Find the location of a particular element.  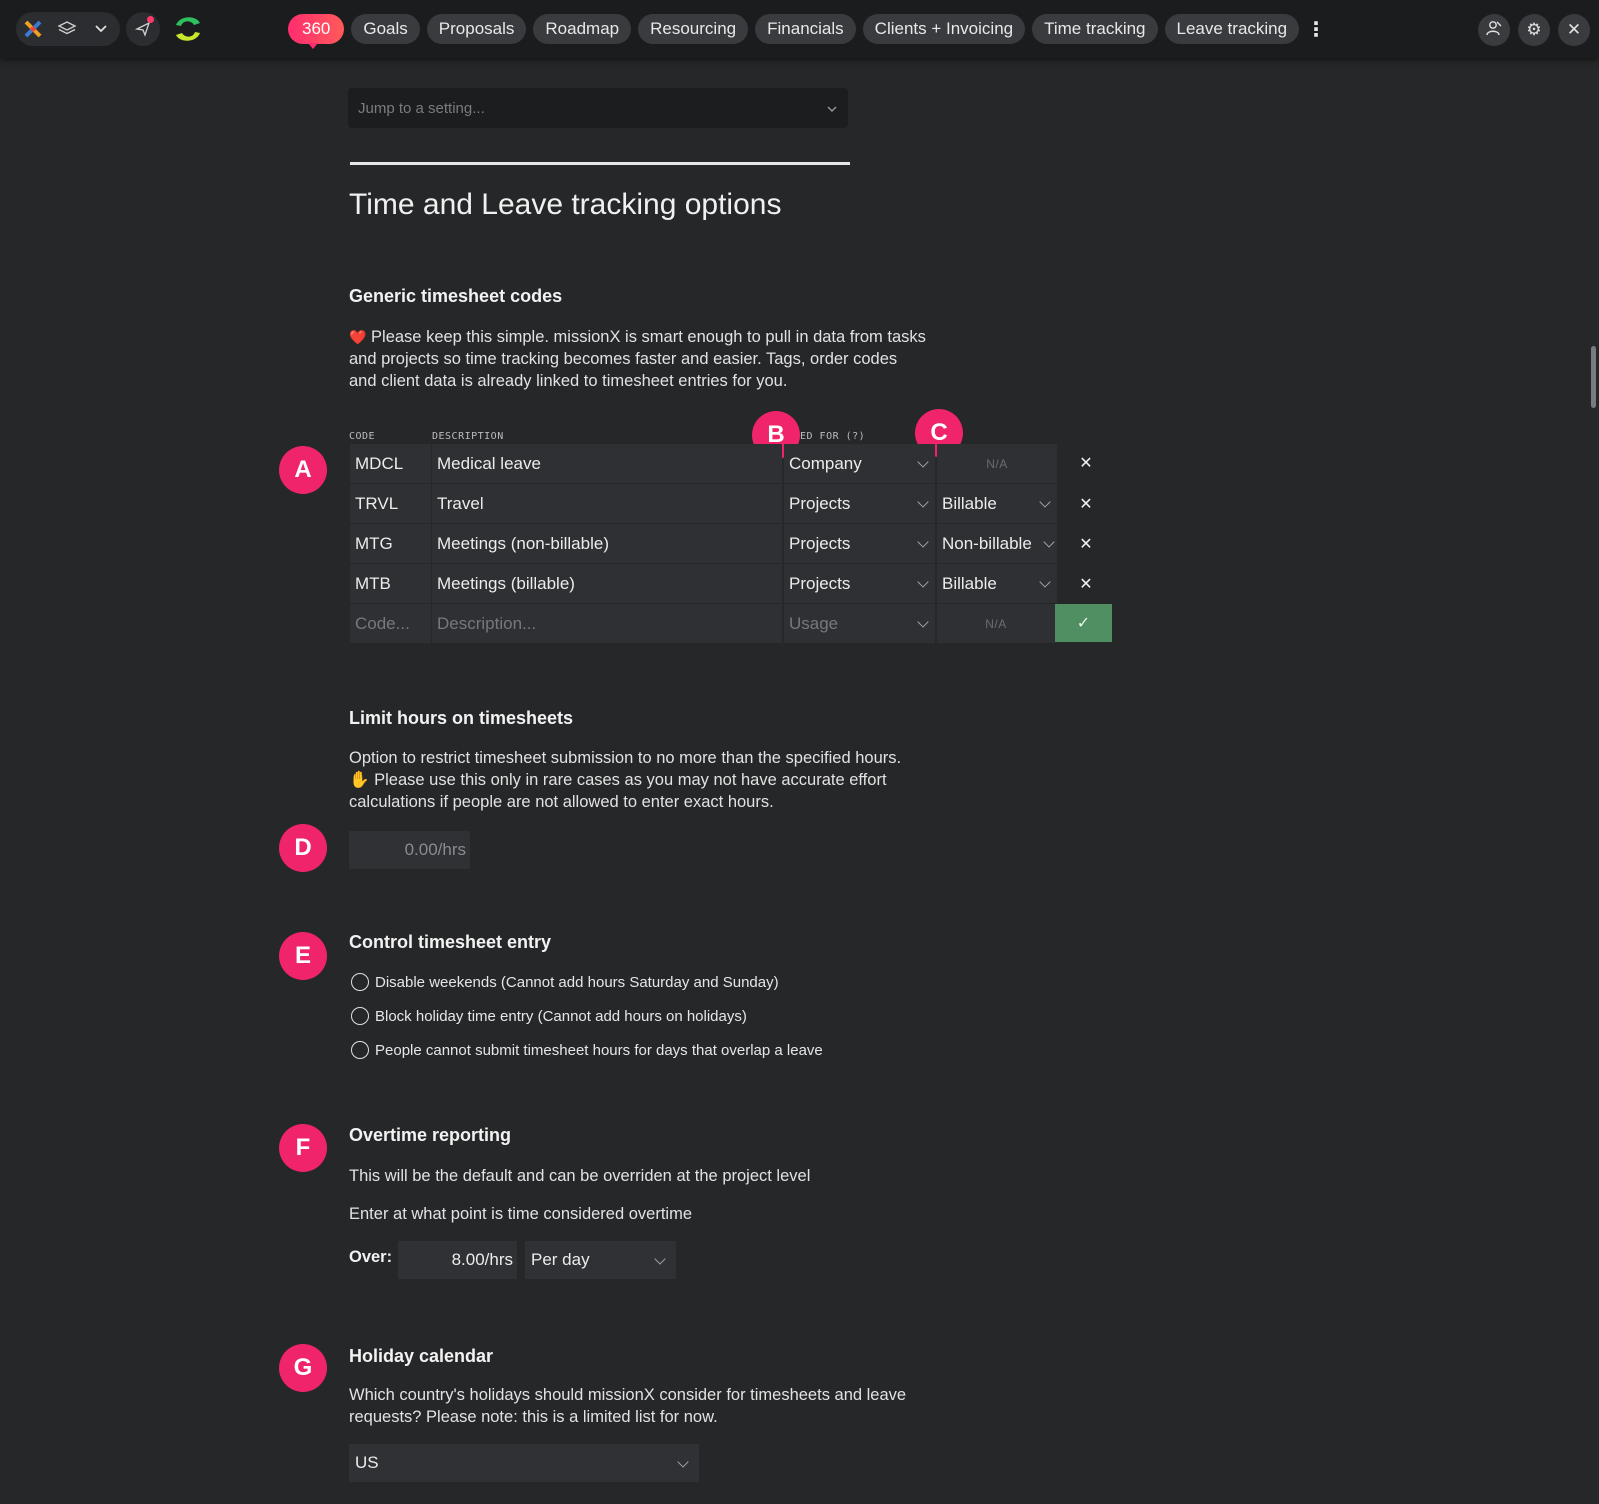

heart-icon: ❤️ is located at coordinates (358, 337).